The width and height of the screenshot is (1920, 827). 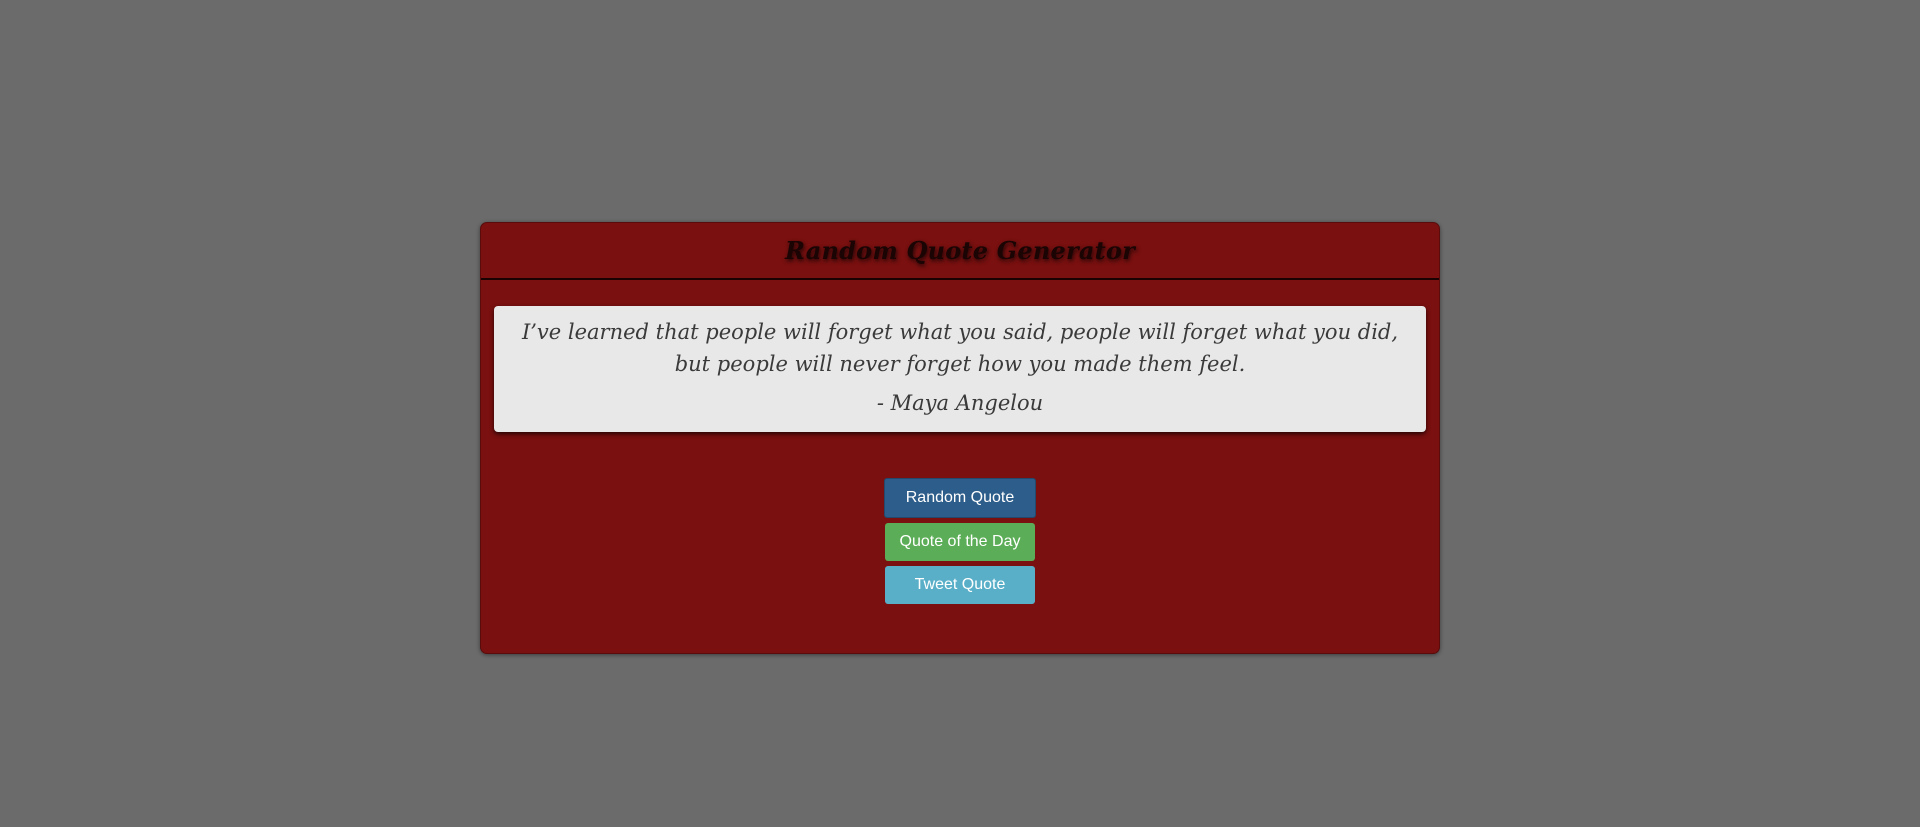 I want to click on card-header: Random Quote Generator, so click(x=960, y=251).